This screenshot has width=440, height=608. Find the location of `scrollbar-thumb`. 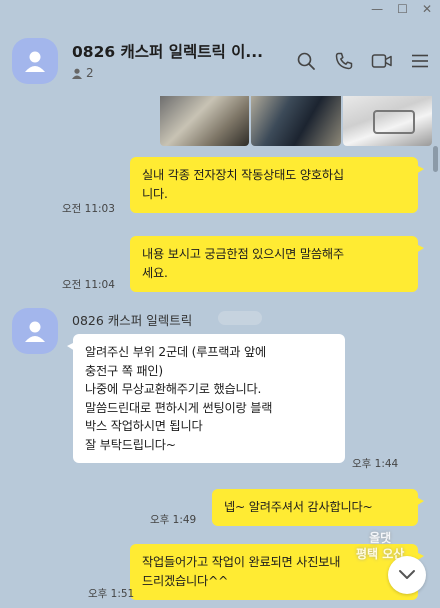

scrollbar-thumb is located at coordinates (435, 159).